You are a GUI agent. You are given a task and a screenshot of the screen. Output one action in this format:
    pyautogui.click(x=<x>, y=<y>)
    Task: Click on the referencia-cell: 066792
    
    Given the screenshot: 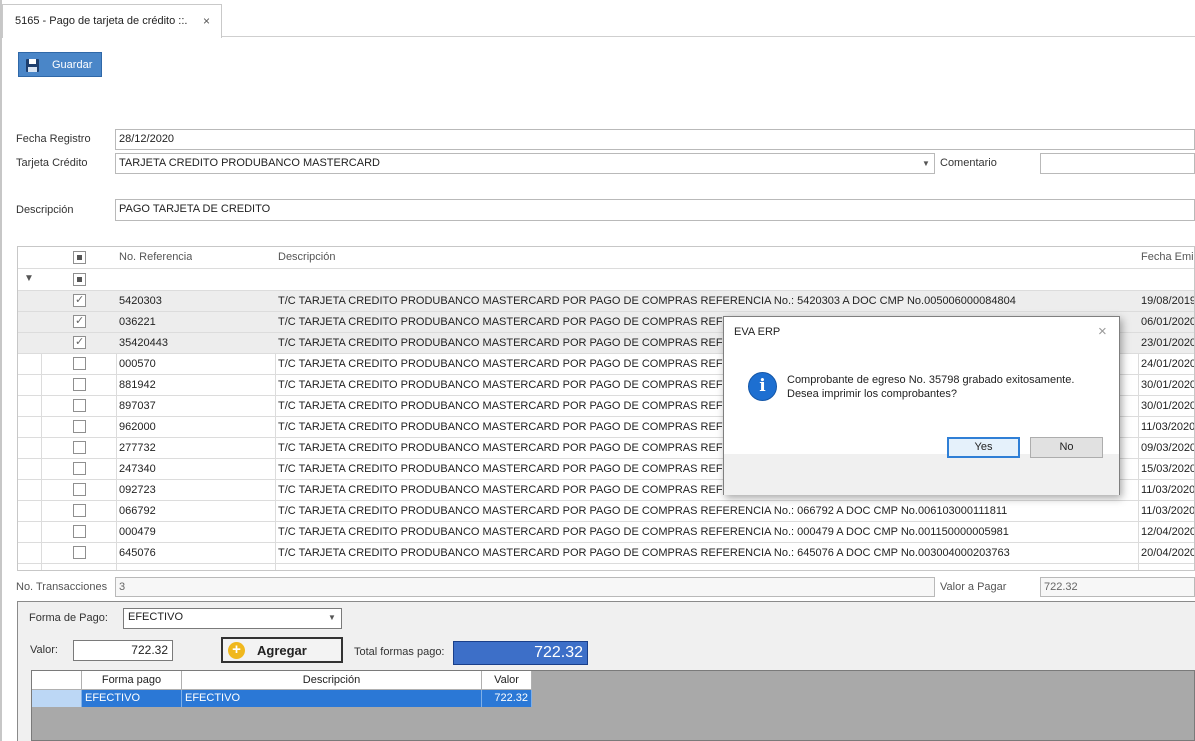 What is the action you would take?
    pyautogui.click(x=137, y=511)
    